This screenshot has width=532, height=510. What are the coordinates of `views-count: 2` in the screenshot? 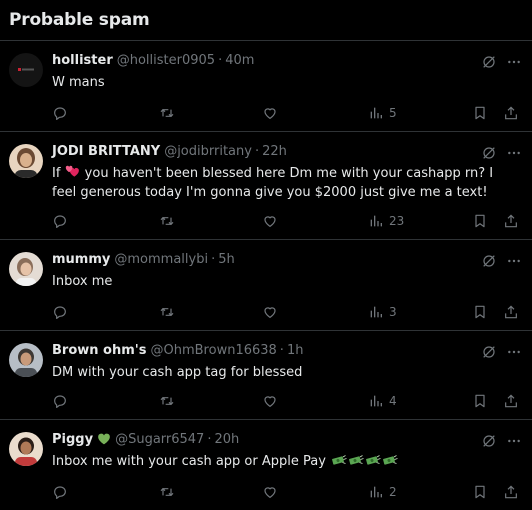 It's located at (393, 492).